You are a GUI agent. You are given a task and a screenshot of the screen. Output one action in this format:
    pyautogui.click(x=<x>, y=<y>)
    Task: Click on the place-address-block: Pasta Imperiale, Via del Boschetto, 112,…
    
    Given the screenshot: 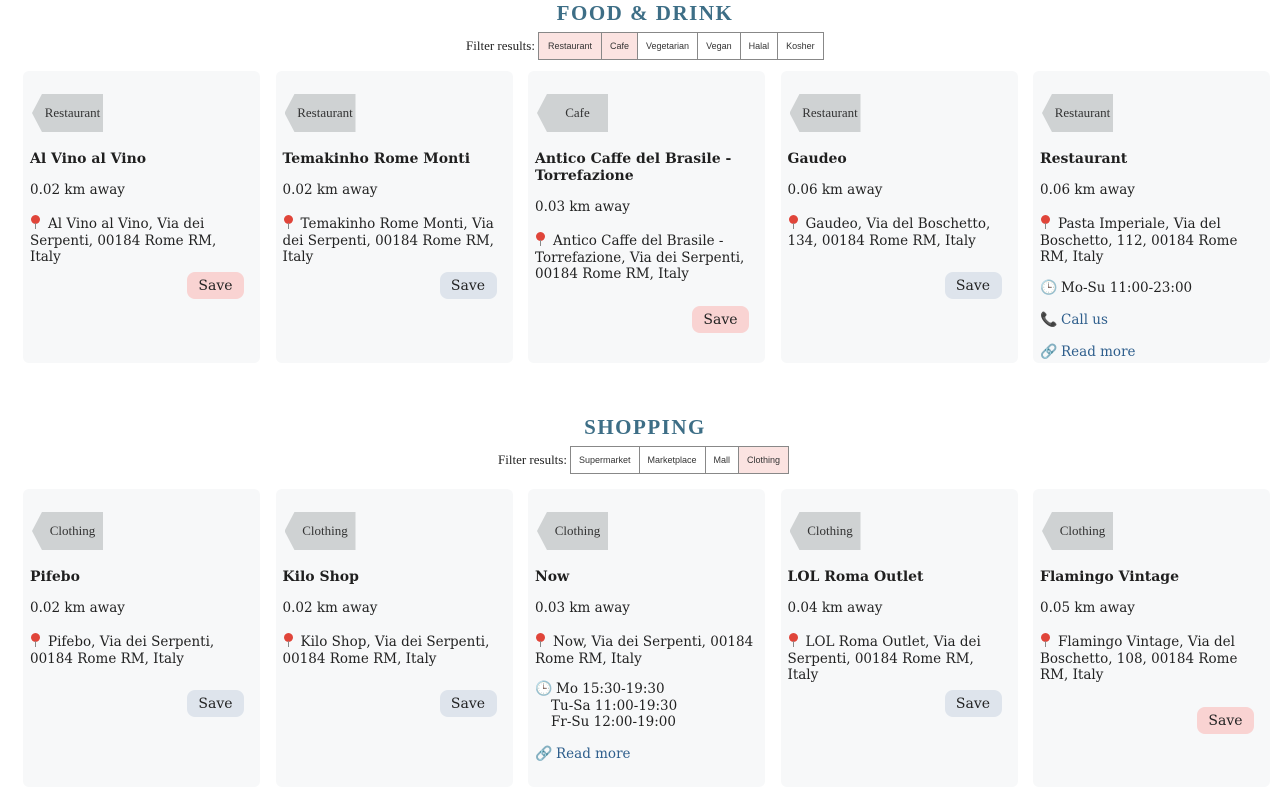 What is the action you would take?
    pyautogui.click(x=1150, y=240)
    